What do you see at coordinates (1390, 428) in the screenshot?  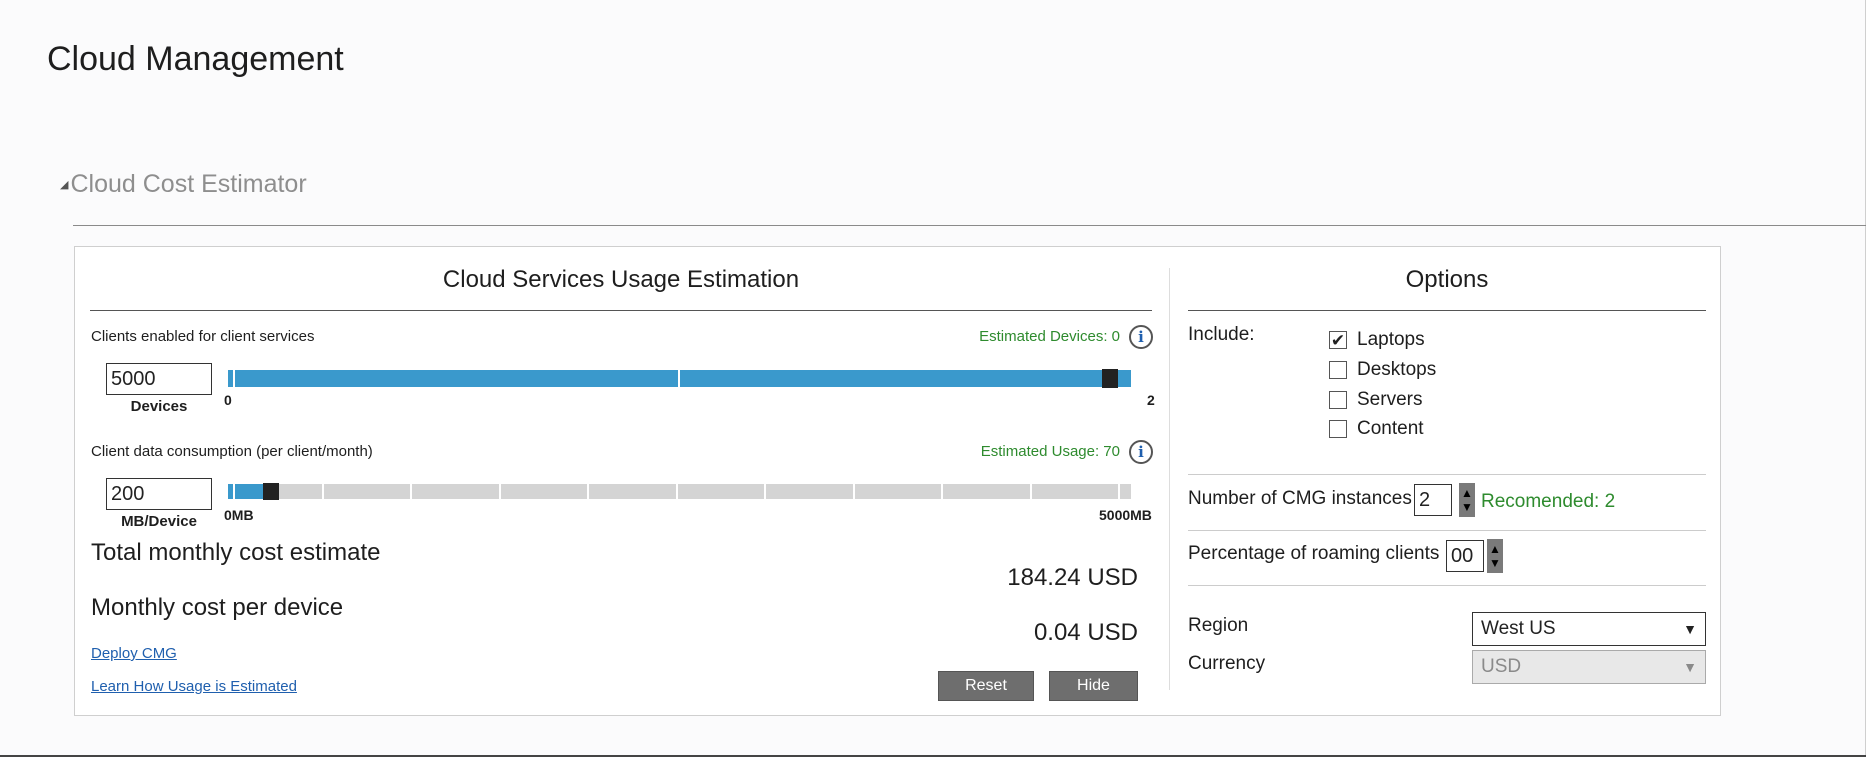 I see `checkbox-label: Content` at bounding box center [1390, 428].